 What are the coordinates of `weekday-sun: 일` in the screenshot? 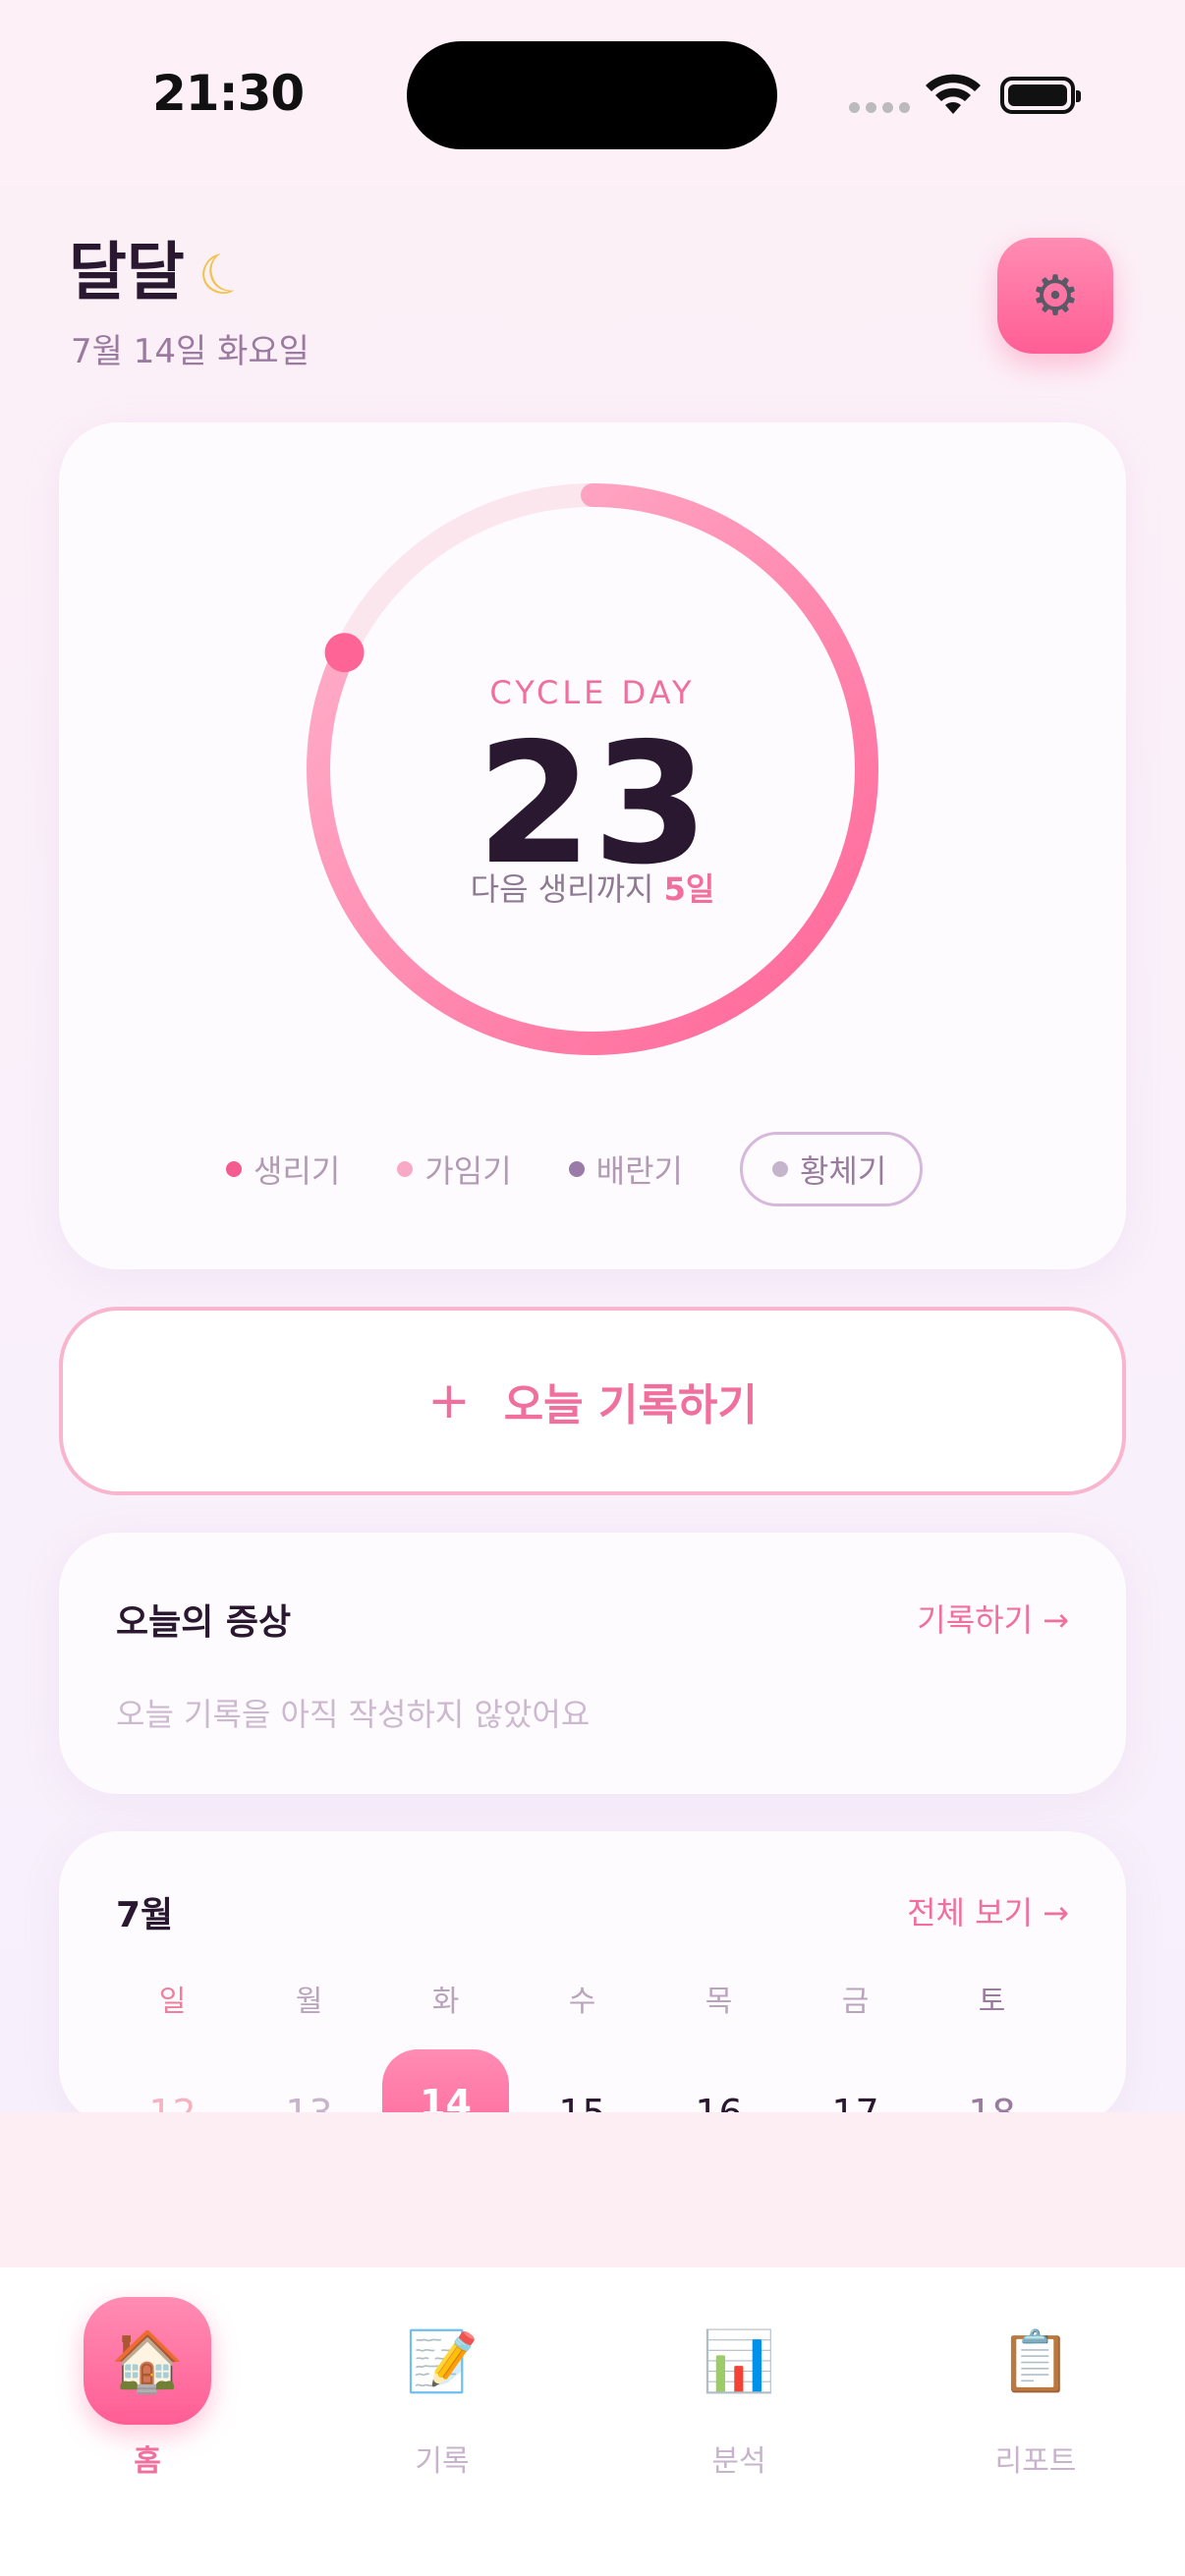 It's located at (172, 2002).